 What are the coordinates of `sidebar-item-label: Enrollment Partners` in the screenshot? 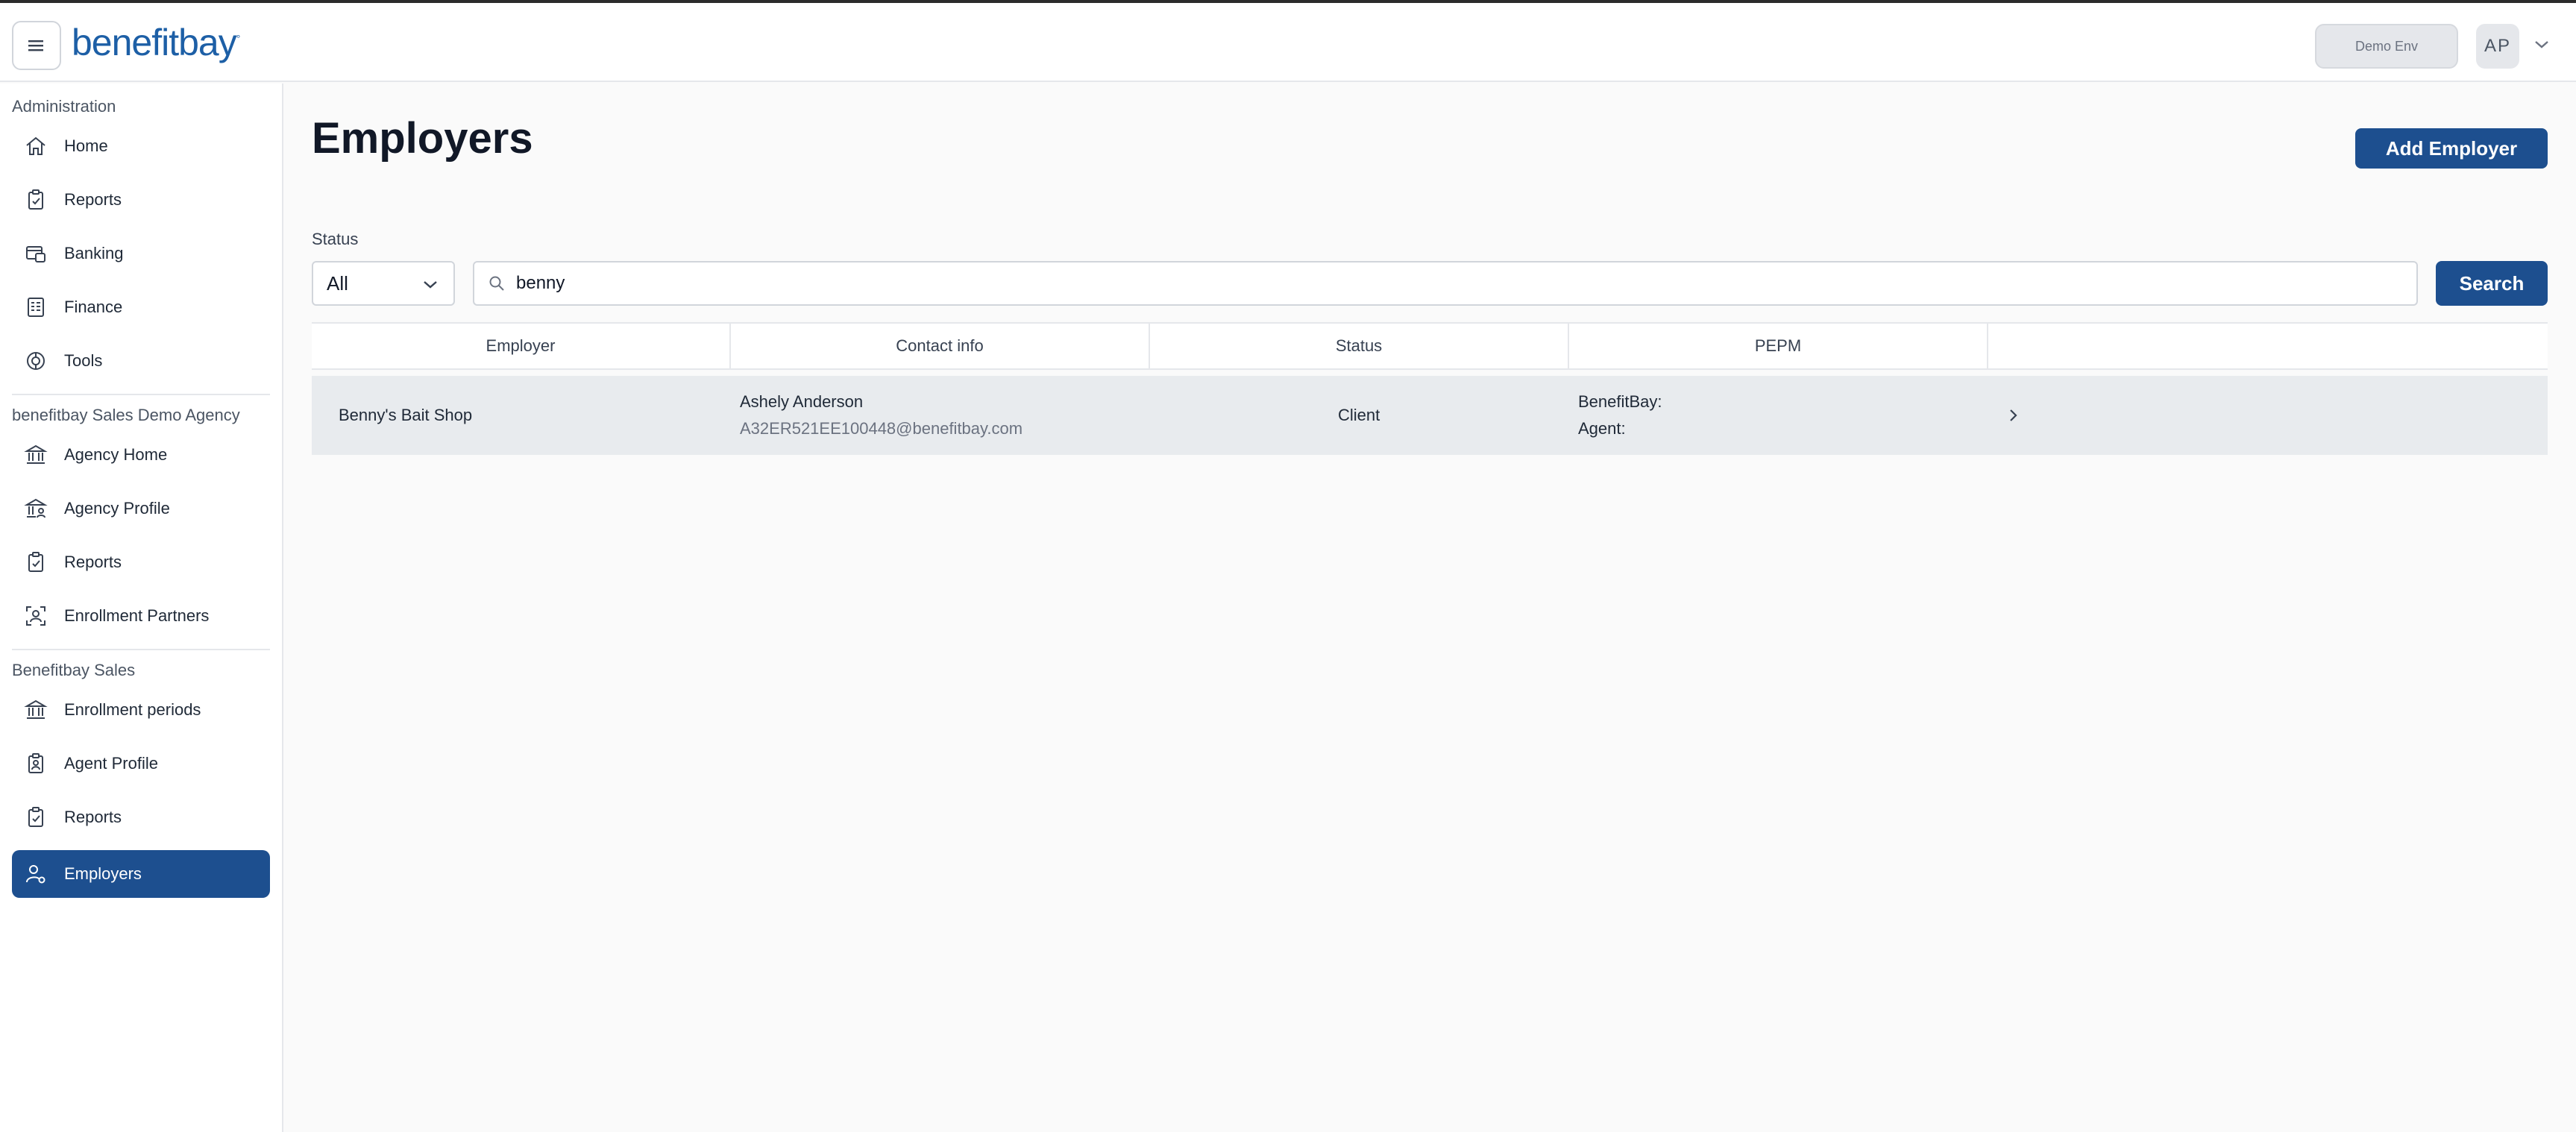 It's located at (137, 615).